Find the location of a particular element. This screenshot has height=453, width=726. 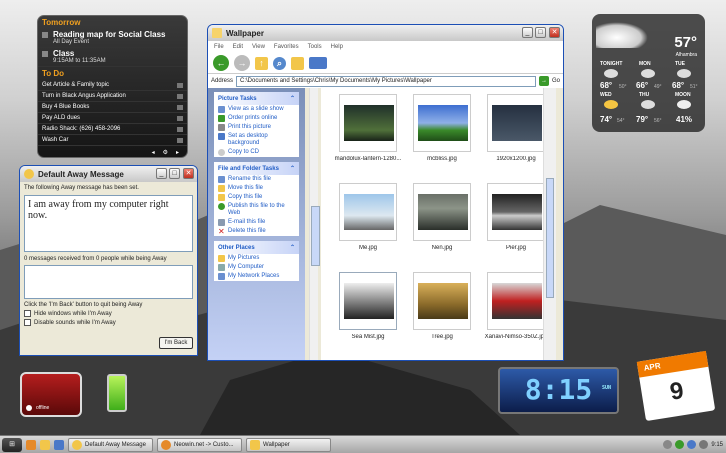

file-name: 1920x1200.jpg is located at coordinates (516, 159).